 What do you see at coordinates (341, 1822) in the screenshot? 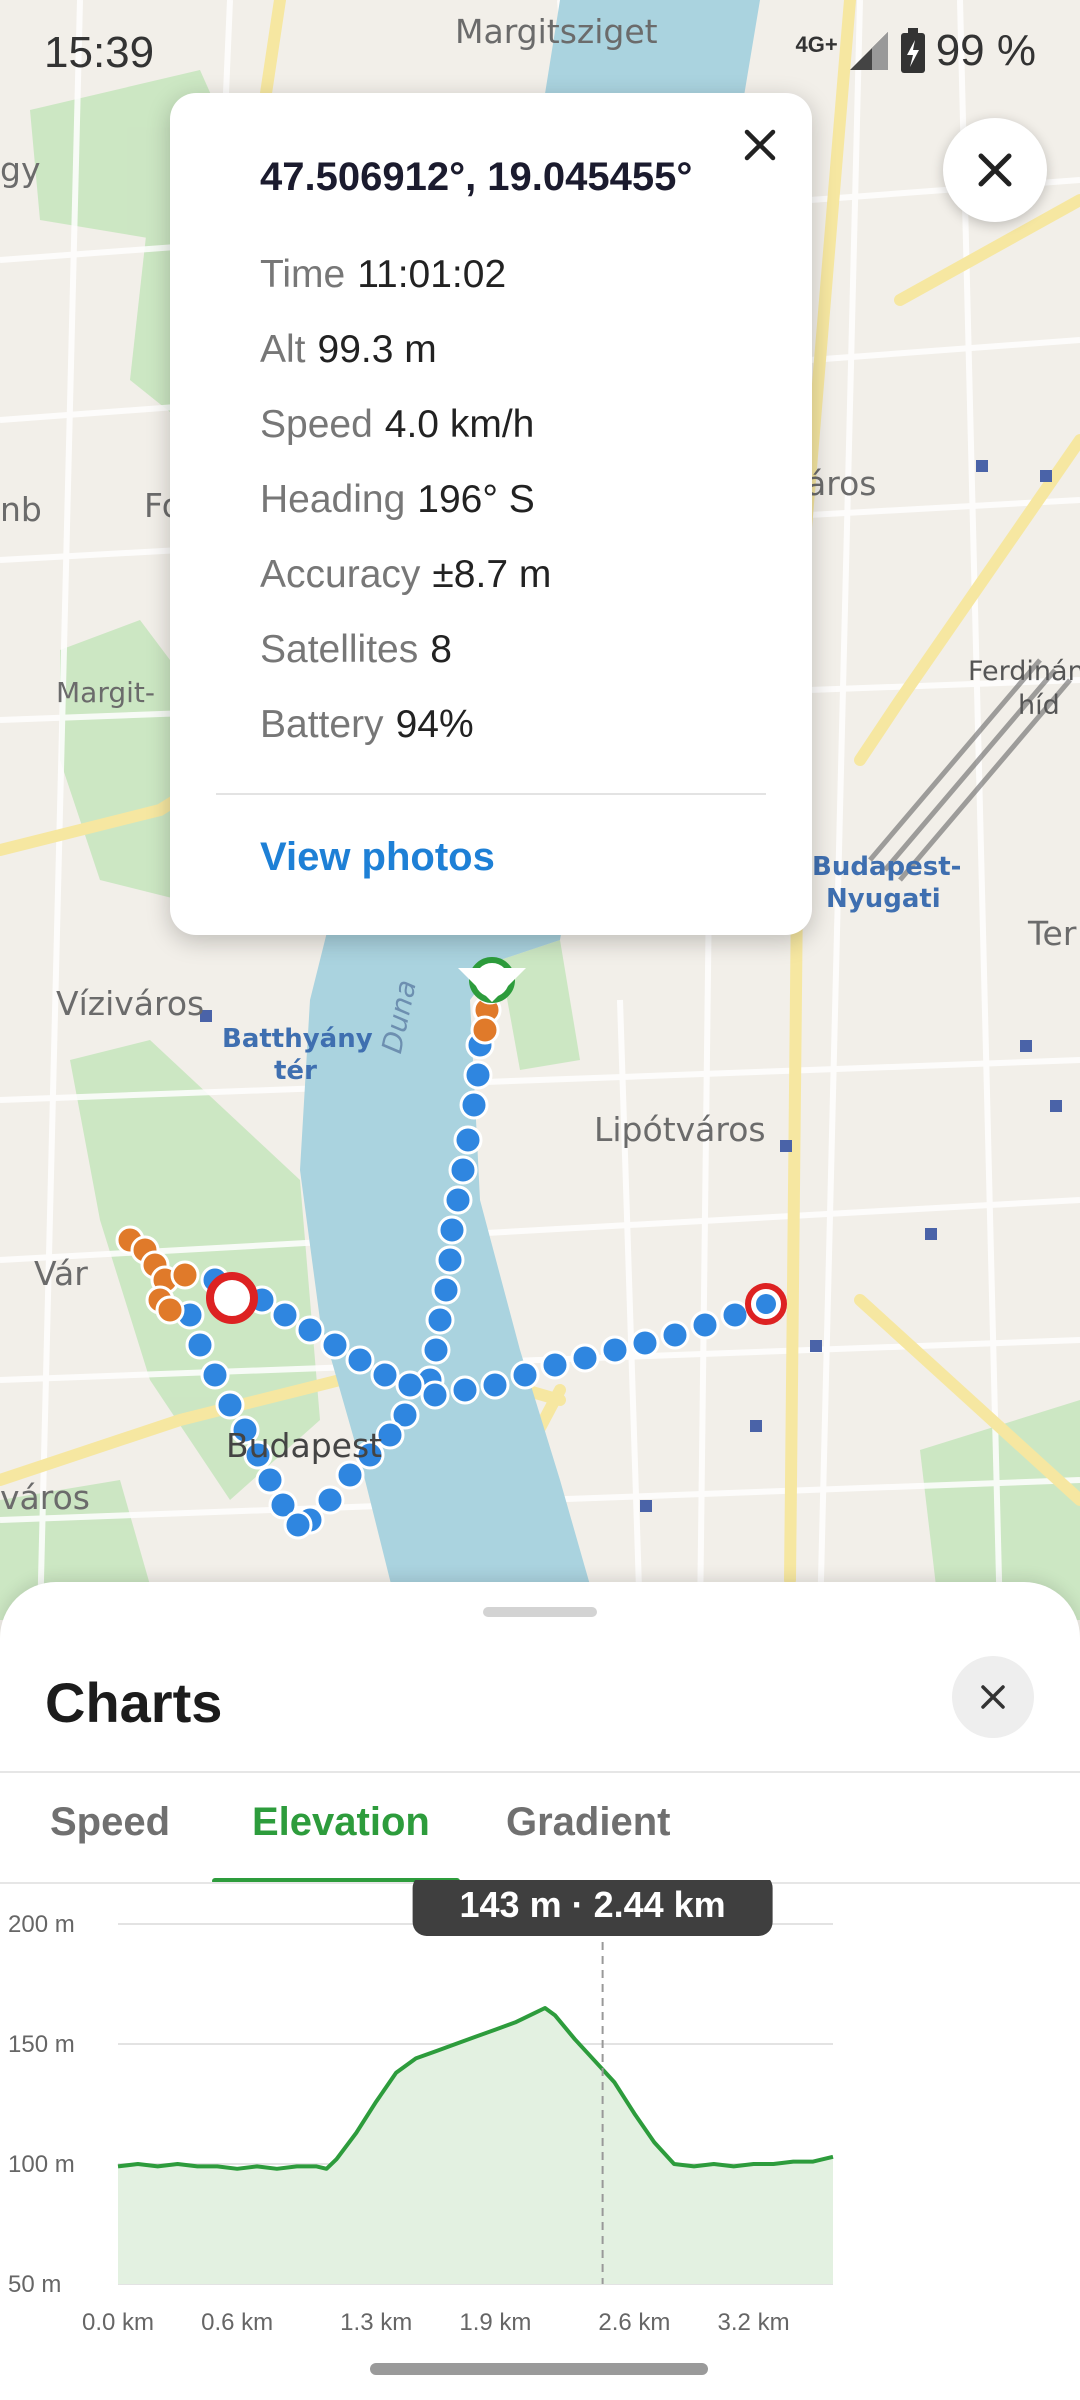
I see `tab-elevation: Elevation` at bounding box center [341, 1822].